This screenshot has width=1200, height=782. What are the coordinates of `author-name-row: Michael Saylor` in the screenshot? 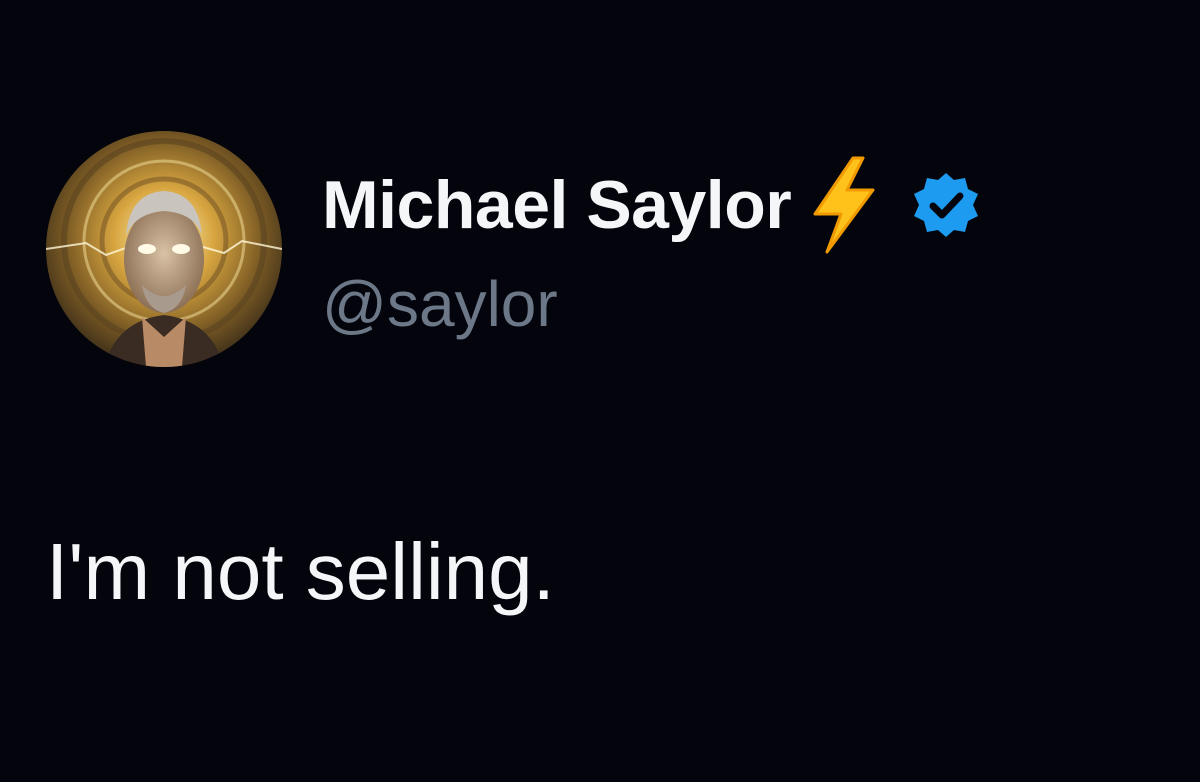 It's located at (651, 205).